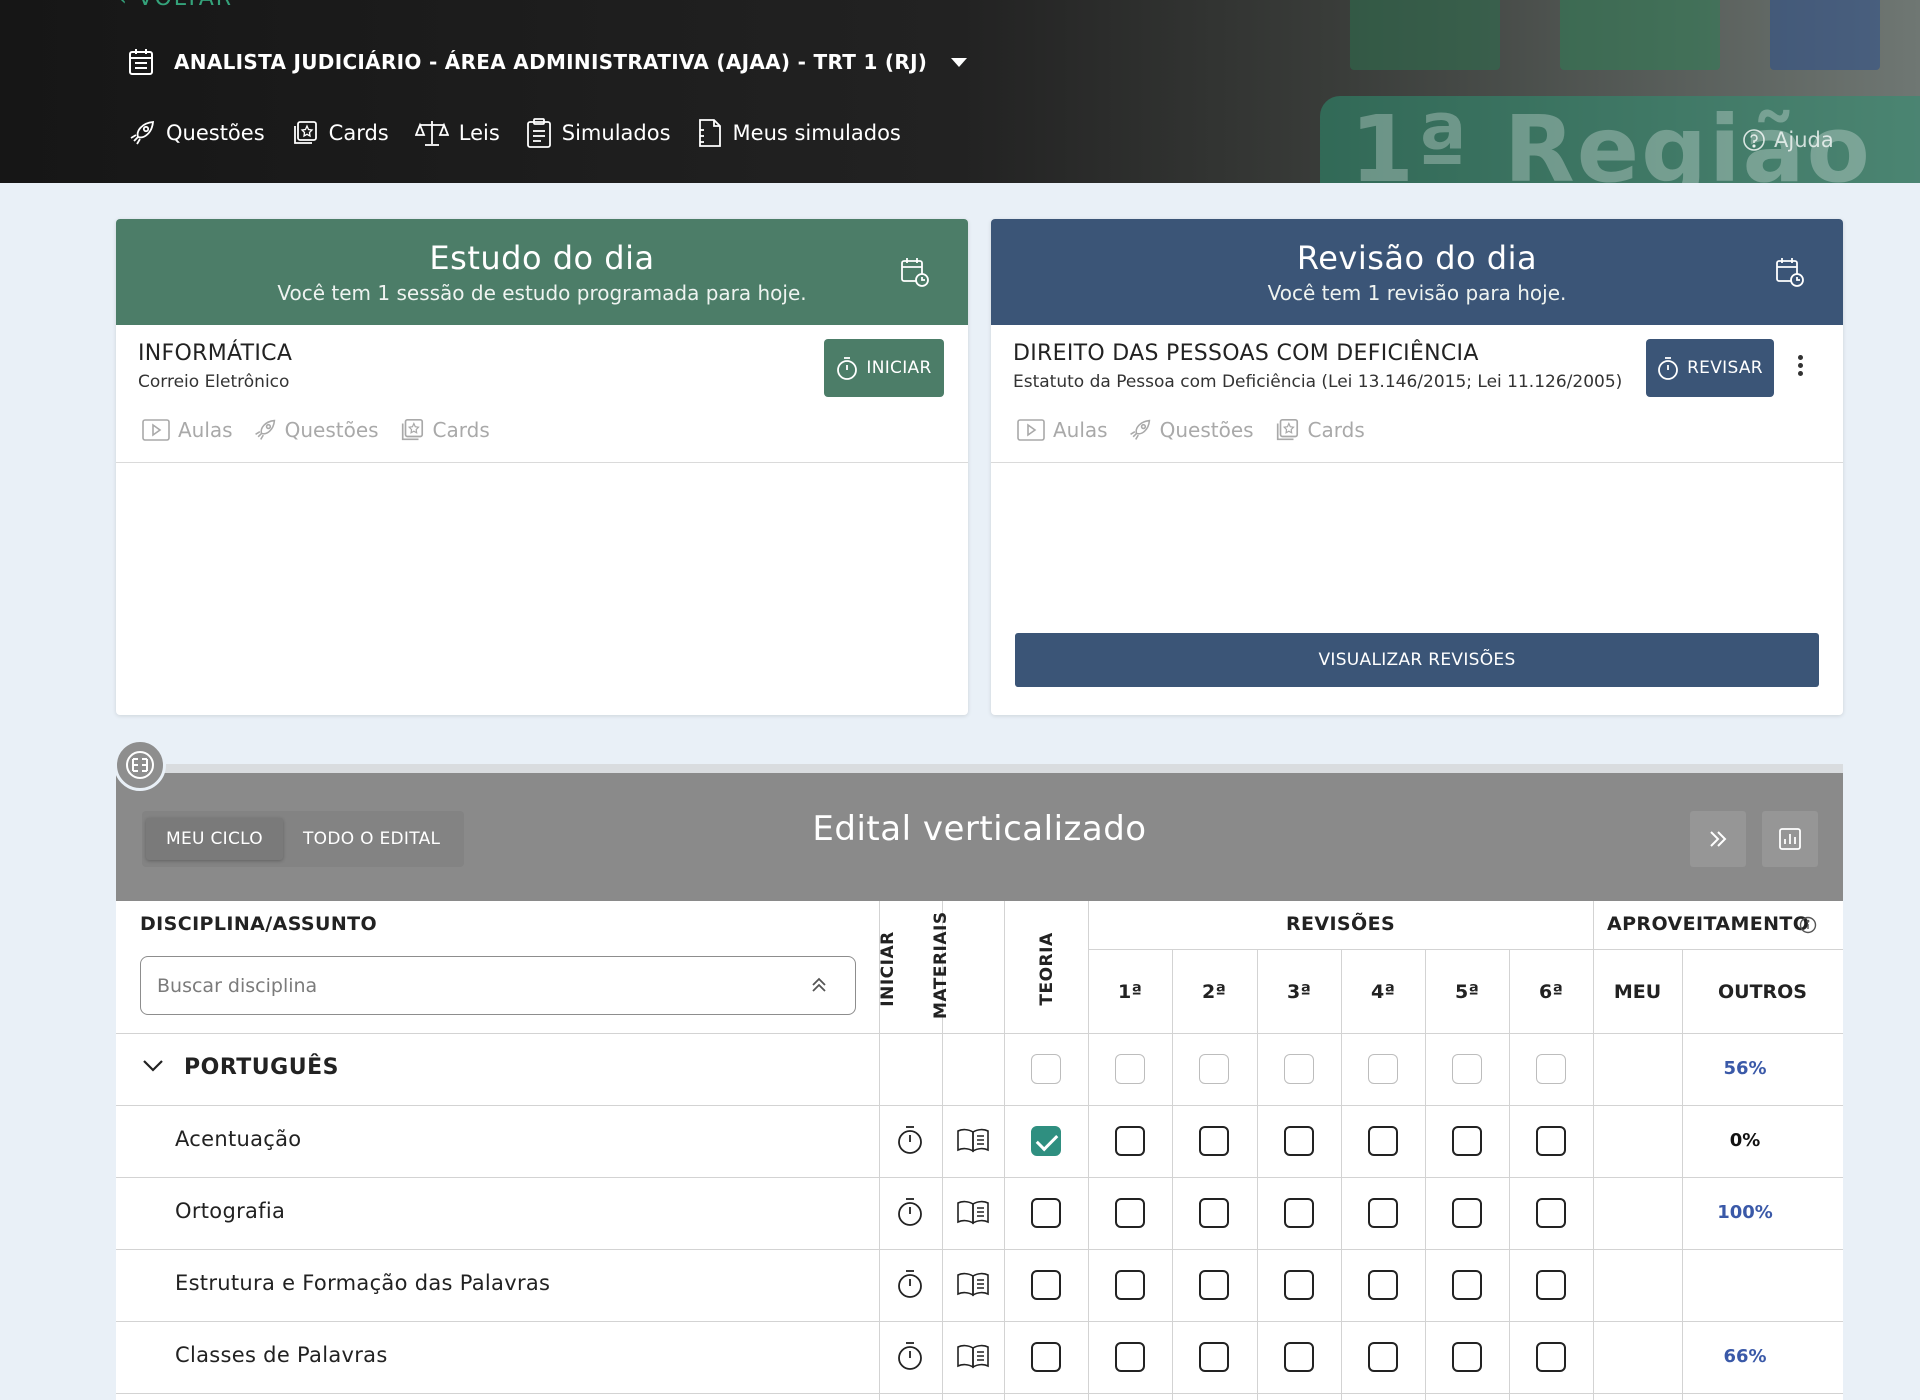 This screenshot has height=1400, width=1920. What do you see at coordinates (884, 368) in the screenshot?
I see `iniciar-button: INICIAR` at bounding box center [884, 368].